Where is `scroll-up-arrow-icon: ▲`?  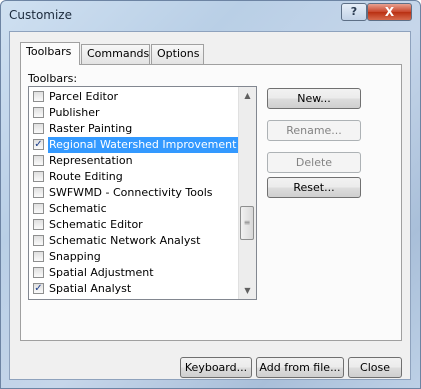
scroll-up-arrow-icon: ▲ is located at coordinates (247, 95).